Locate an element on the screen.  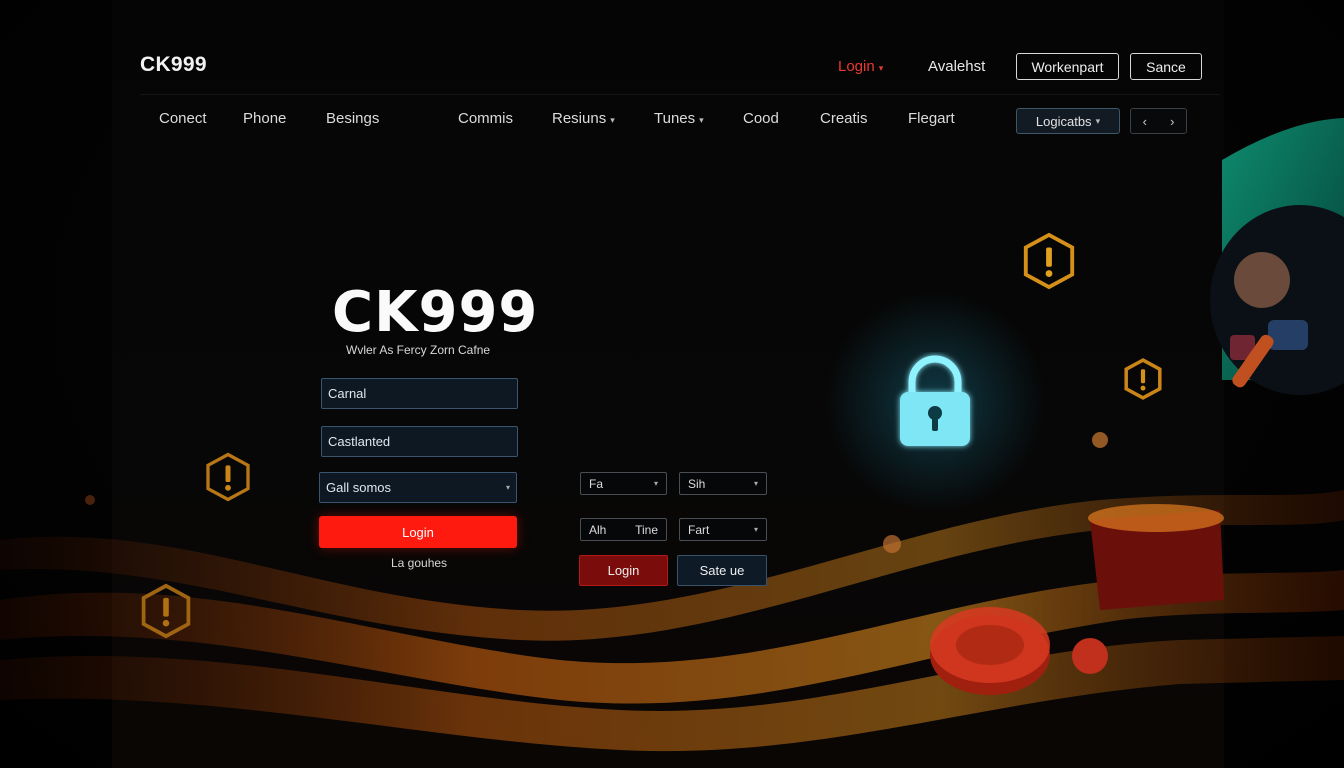
field-c-right: Tine is located at coordinates (646, 529).